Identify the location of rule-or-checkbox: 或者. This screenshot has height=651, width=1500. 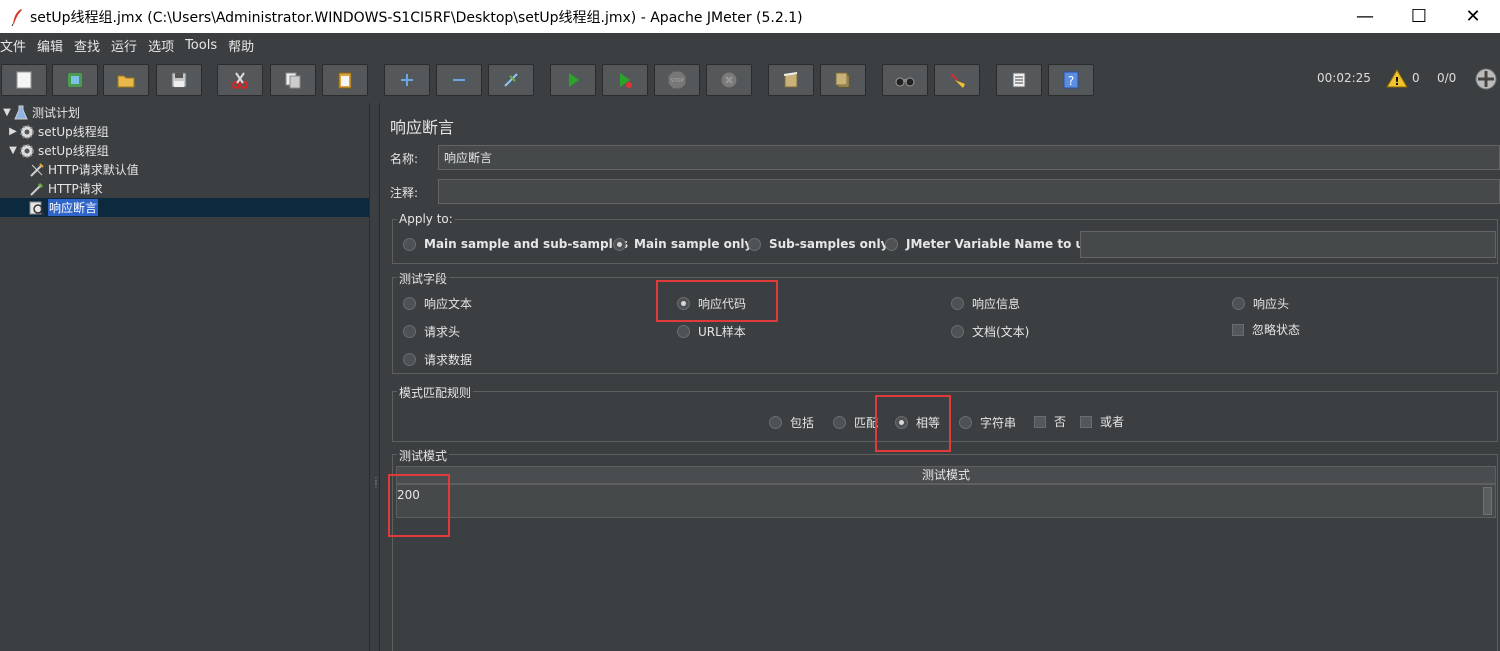
(1102, 421).